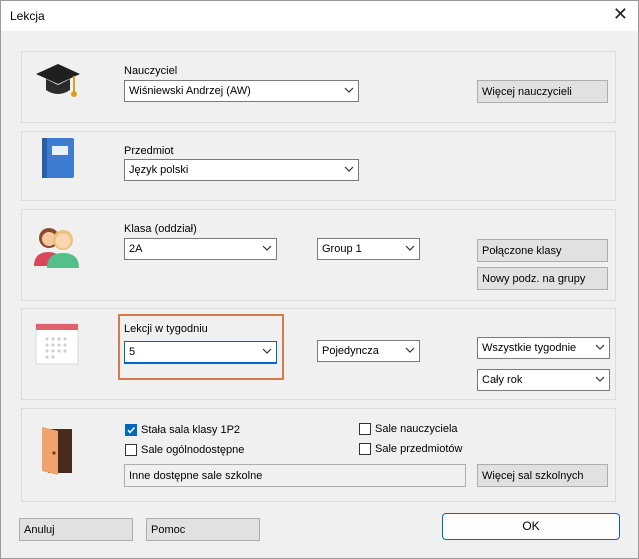  What do you see at coordinates (543, 380) in the screenshot?
I see `term-select: Cały rok` at bounding box center [543, 380].